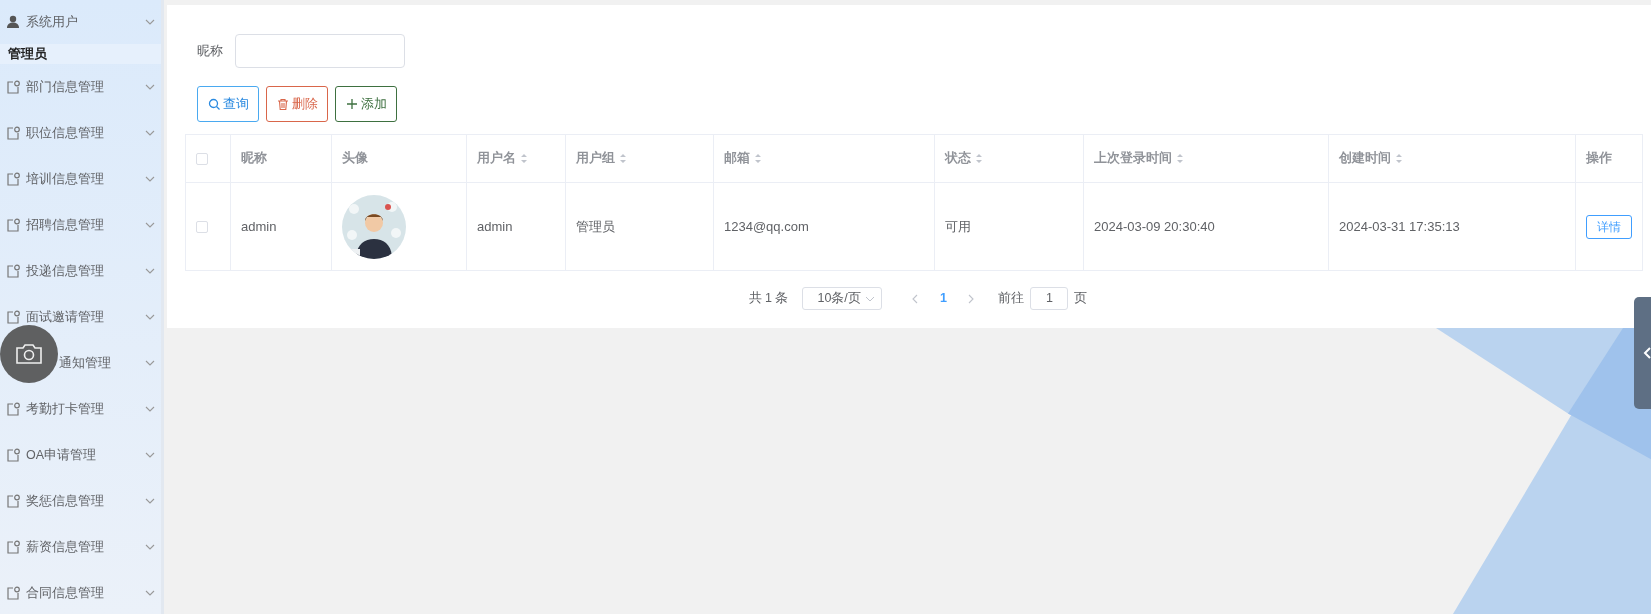  Describe the element at coordinates (80, 179) in the screenshot. I see `sidebar-item: 培训信息管理` at that location.